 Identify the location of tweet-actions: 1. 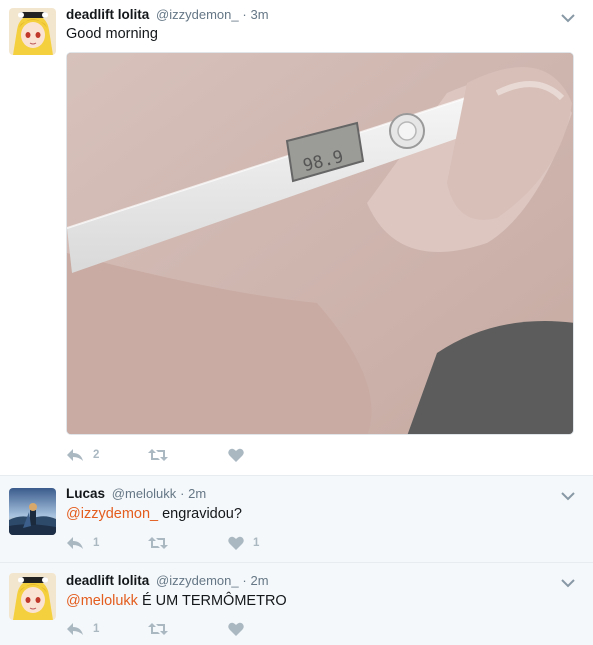
(177, 629).